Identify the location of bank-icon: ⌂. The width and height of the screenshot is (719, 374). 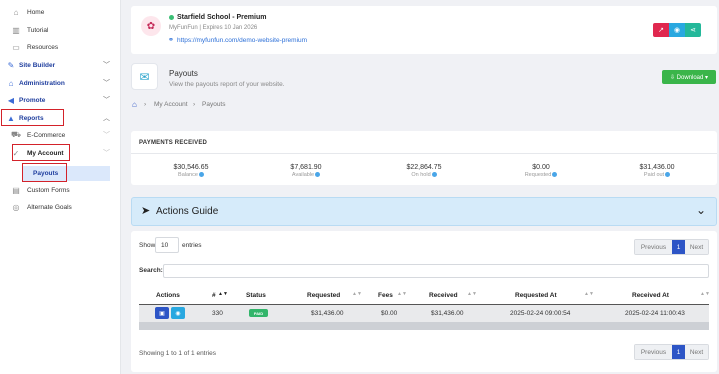
(11, 83).